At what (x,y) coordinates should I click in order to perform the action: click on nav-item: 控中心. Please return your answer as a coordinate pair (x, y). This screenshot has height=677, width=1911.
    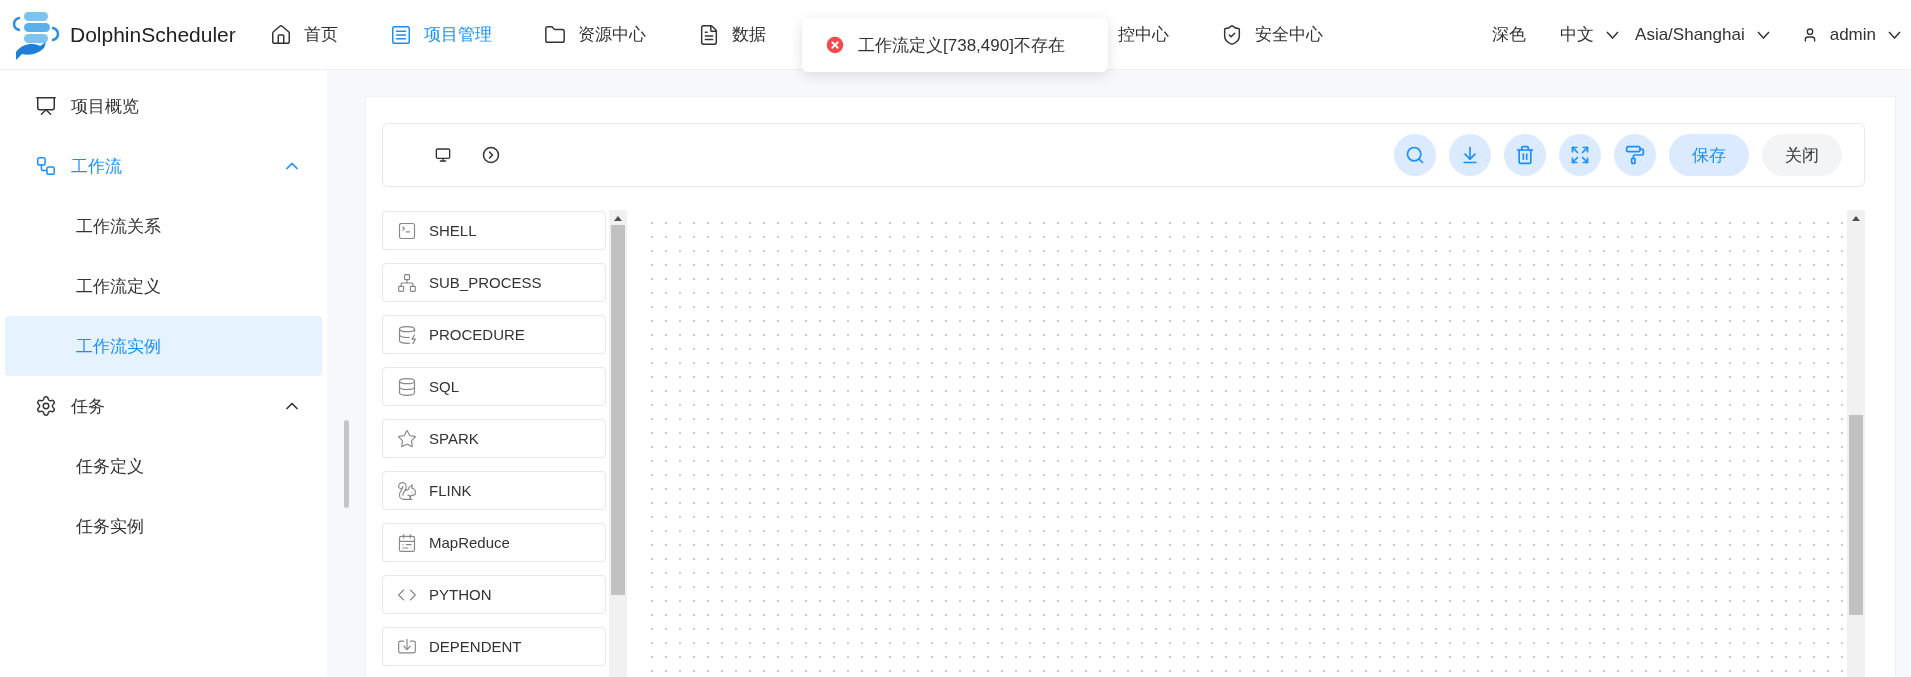
    Looking at the image, I should click on (1143, 34).